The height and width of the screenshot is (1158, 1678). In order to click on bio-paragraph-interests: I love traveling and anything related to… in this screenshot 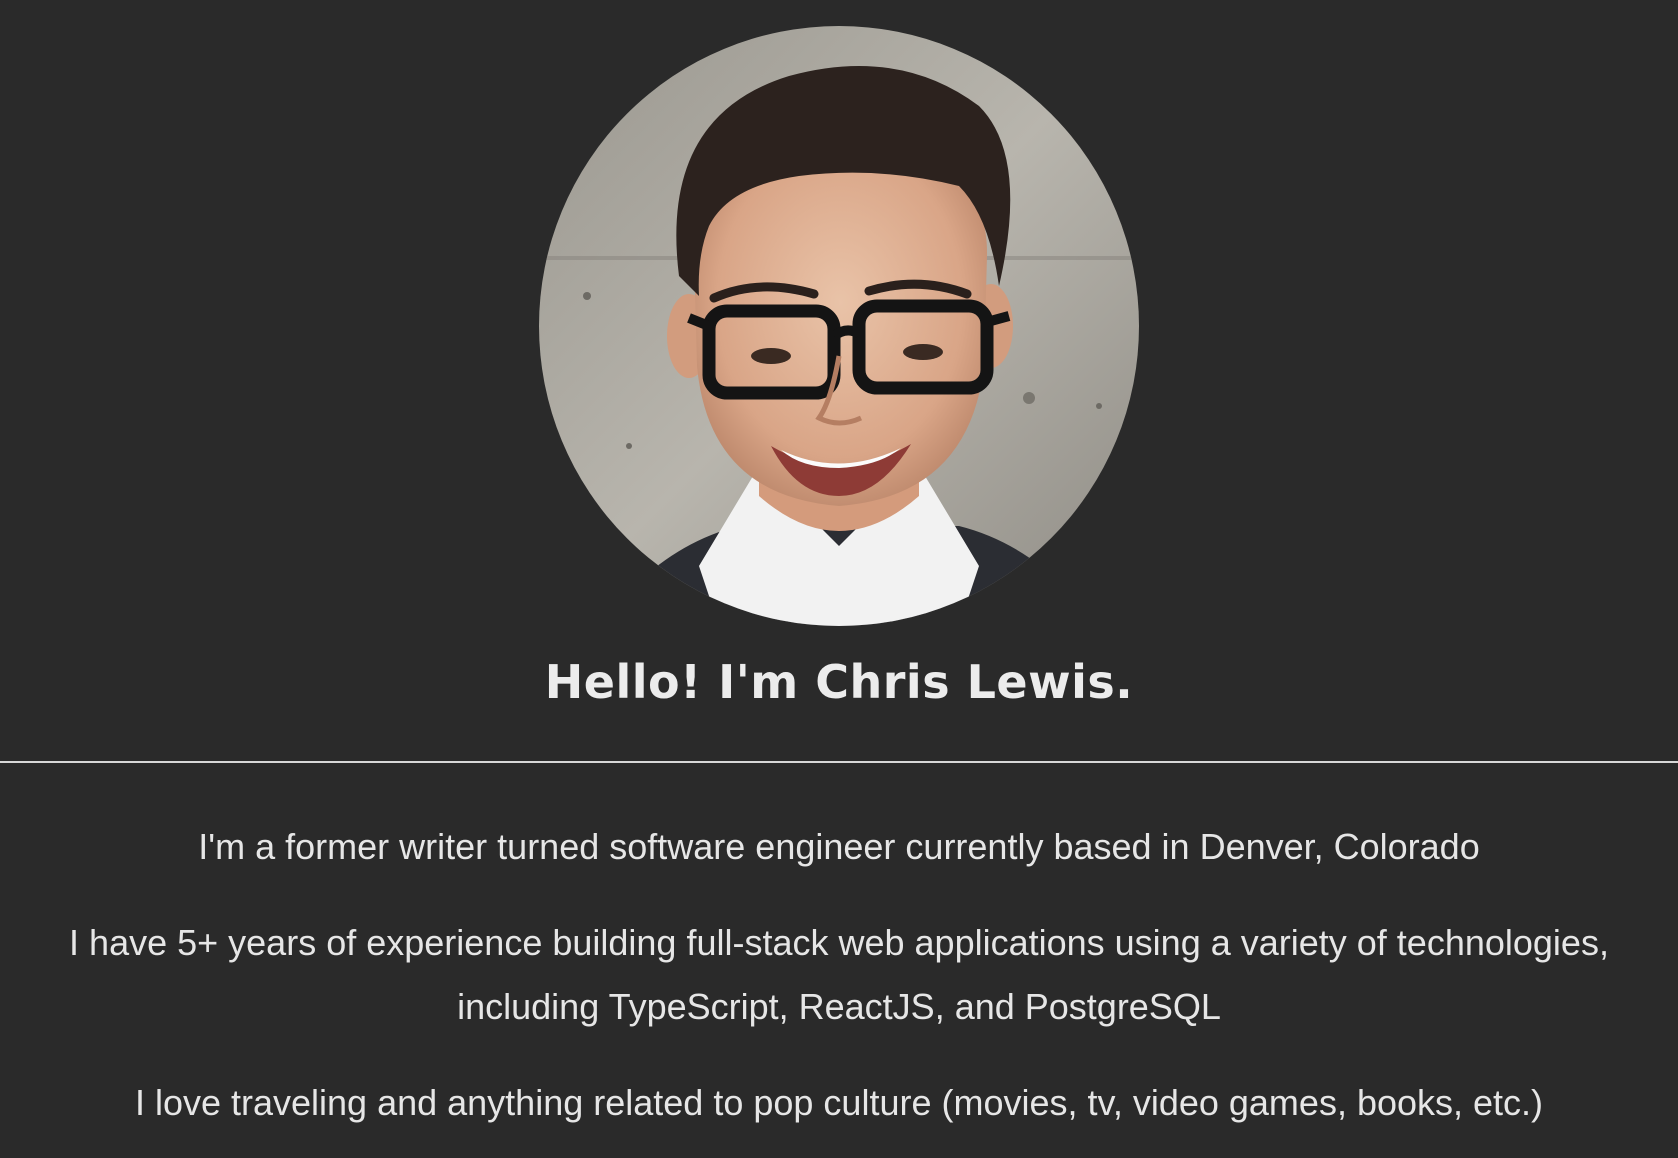, I will do `click(839, 1102)`.